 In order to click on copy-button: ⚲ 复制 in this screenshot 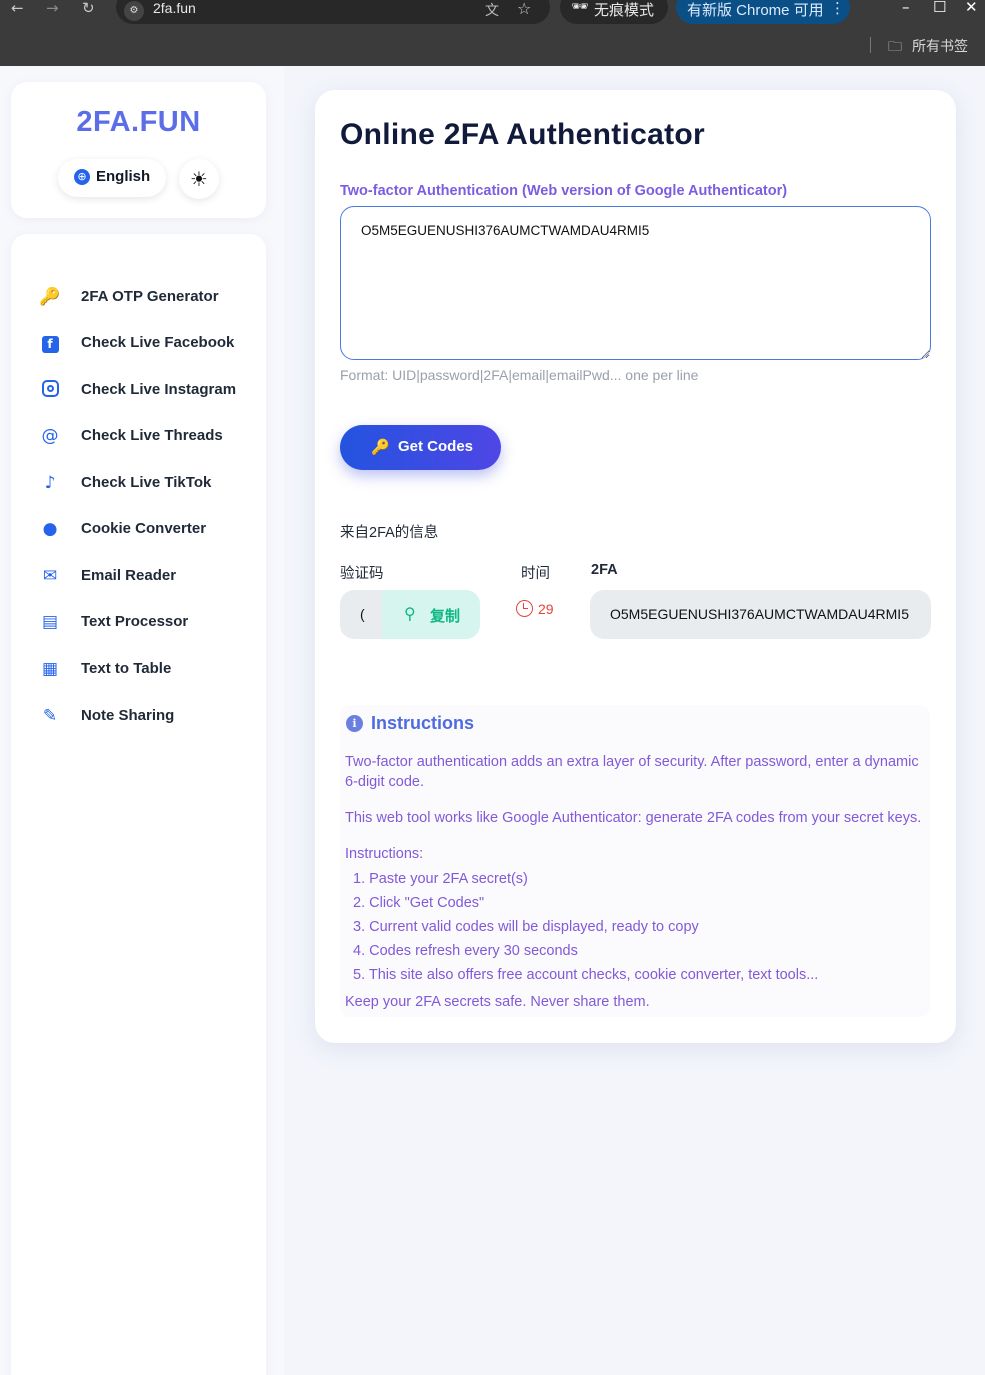, I will do `click(431, 614)`.